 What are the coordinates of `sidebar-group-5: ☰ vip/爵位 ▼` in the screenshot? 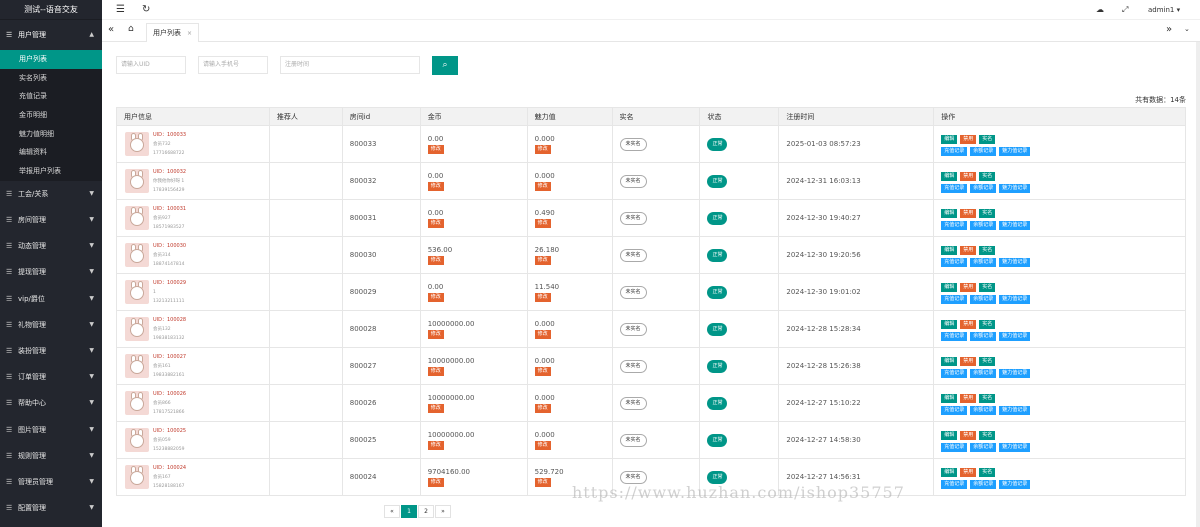 It's located at (51, 299).